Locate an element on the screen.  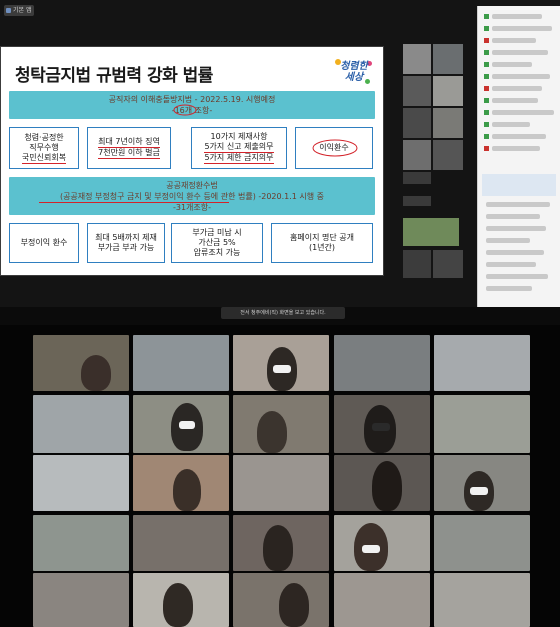
box-max-sanction-line1: 최대 5배까지 제재 is located at coordinates (126, 237).